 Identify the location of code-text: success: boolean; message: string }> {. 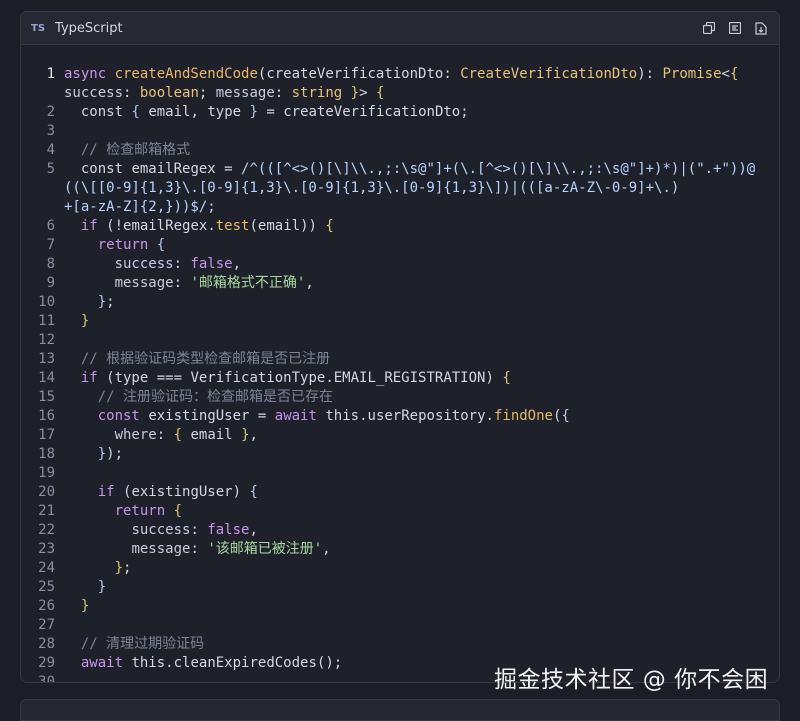
(224, 93).